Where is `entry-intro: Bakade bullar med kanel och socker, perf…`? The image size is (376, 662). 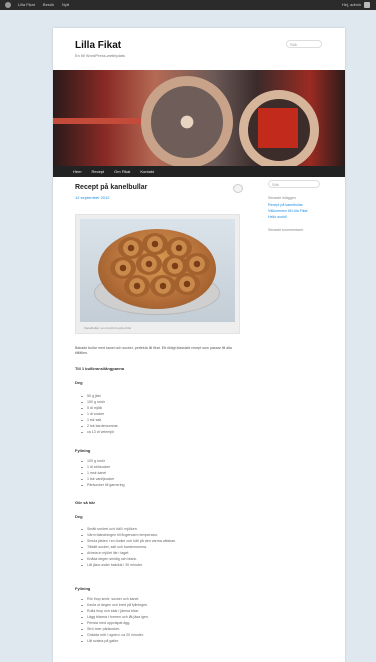
entry-intro: Bakade bullar med kanel och socker, perf… is located at coordinates (153, 350).